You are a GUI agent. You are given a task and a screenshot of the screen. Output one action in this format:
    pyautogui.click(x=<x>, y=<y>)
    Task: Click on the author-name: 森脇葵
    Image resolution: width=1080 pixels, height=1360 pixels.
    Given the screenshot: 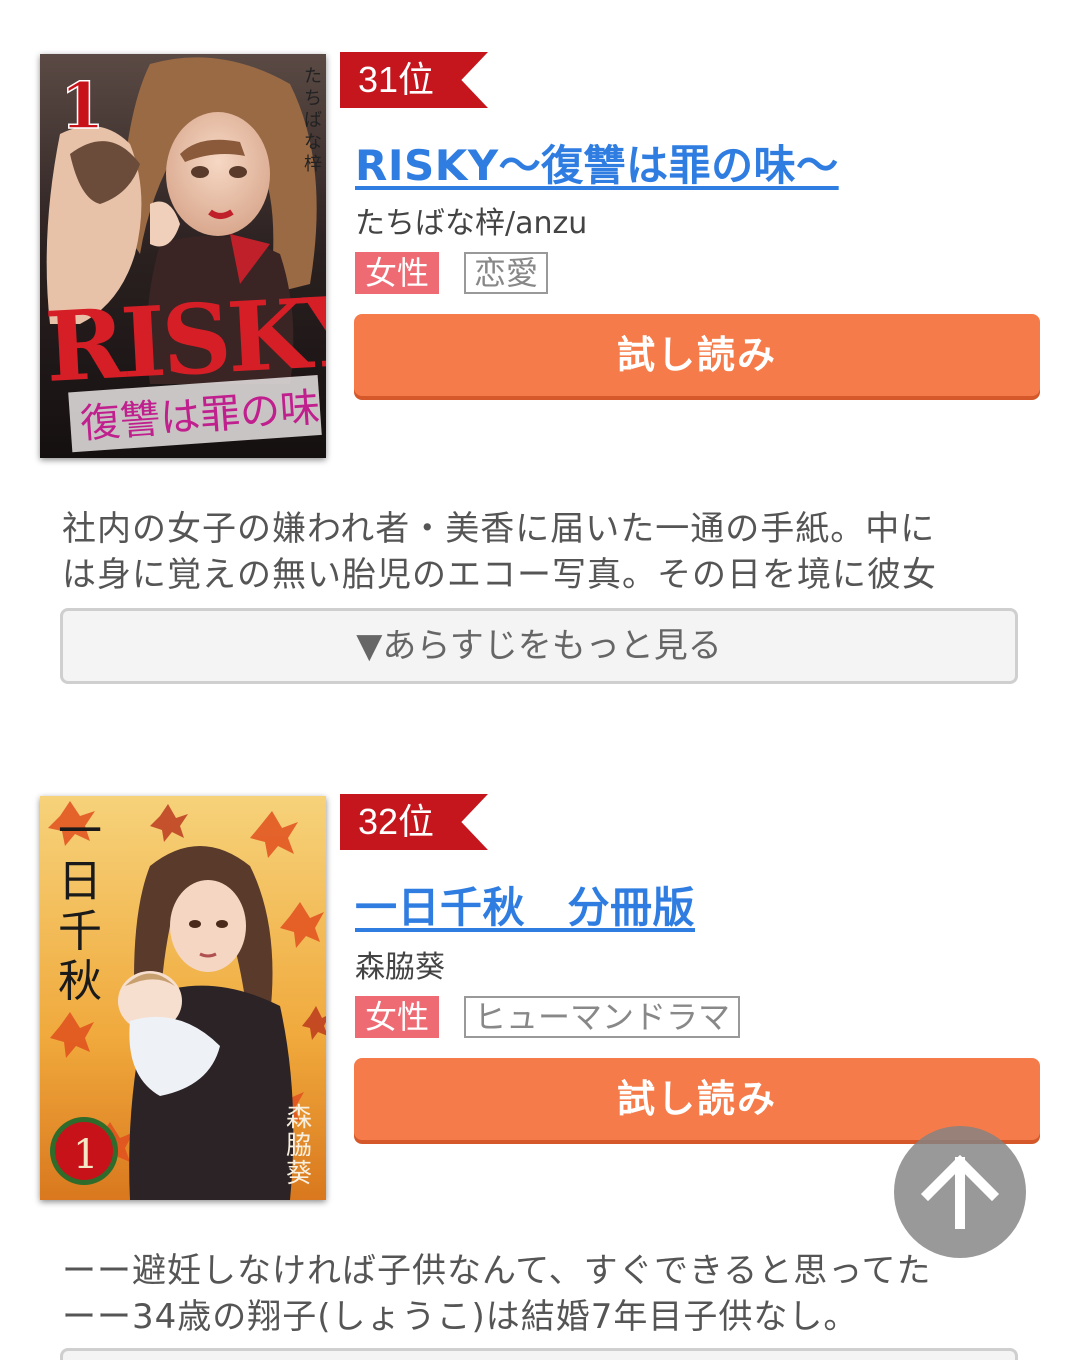 What is the action you would take?
    pyautogui.click(x=400, y=967)
    